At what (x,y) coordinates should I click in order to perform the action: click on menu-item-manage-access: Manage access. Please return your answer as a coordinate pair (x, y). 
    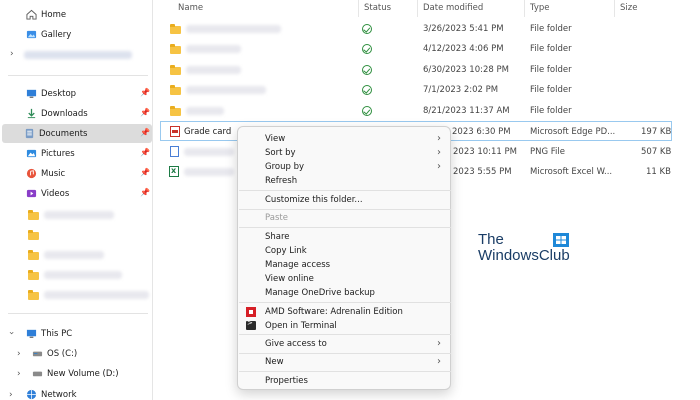
    Looking at the image, I should click on (344, 265).